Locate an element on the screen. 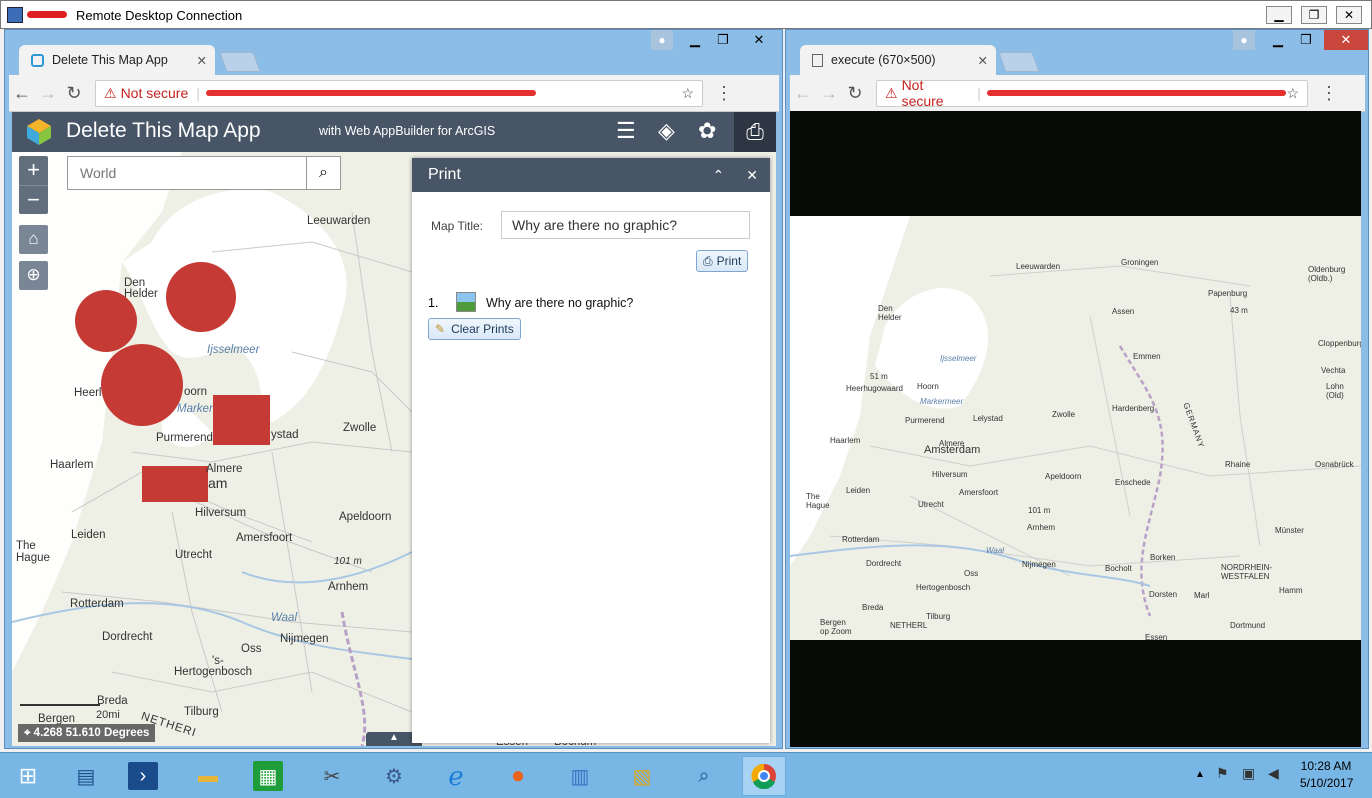 This screenshot has height=798, width=1372. rdp-app-icon is located at coordinates (15, 15).